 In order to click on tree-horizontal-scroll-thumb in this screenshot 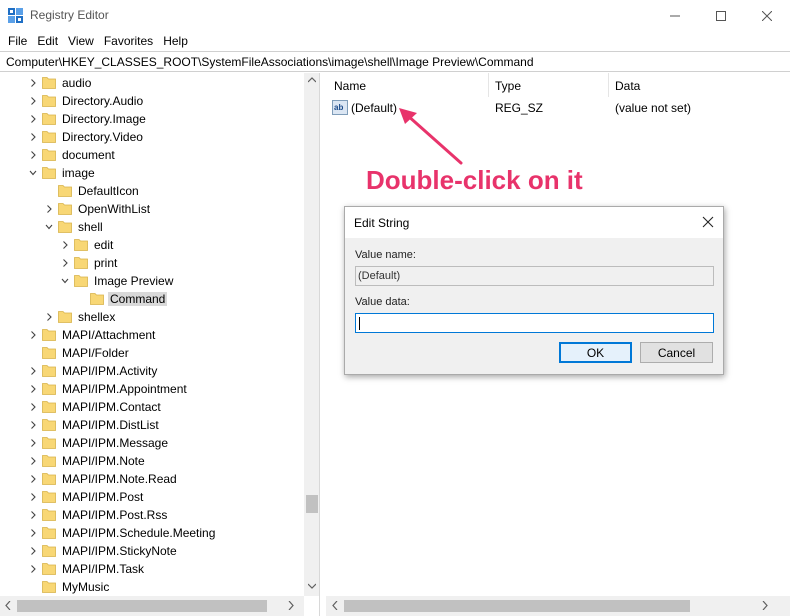, I will do `click(142, 606)`.